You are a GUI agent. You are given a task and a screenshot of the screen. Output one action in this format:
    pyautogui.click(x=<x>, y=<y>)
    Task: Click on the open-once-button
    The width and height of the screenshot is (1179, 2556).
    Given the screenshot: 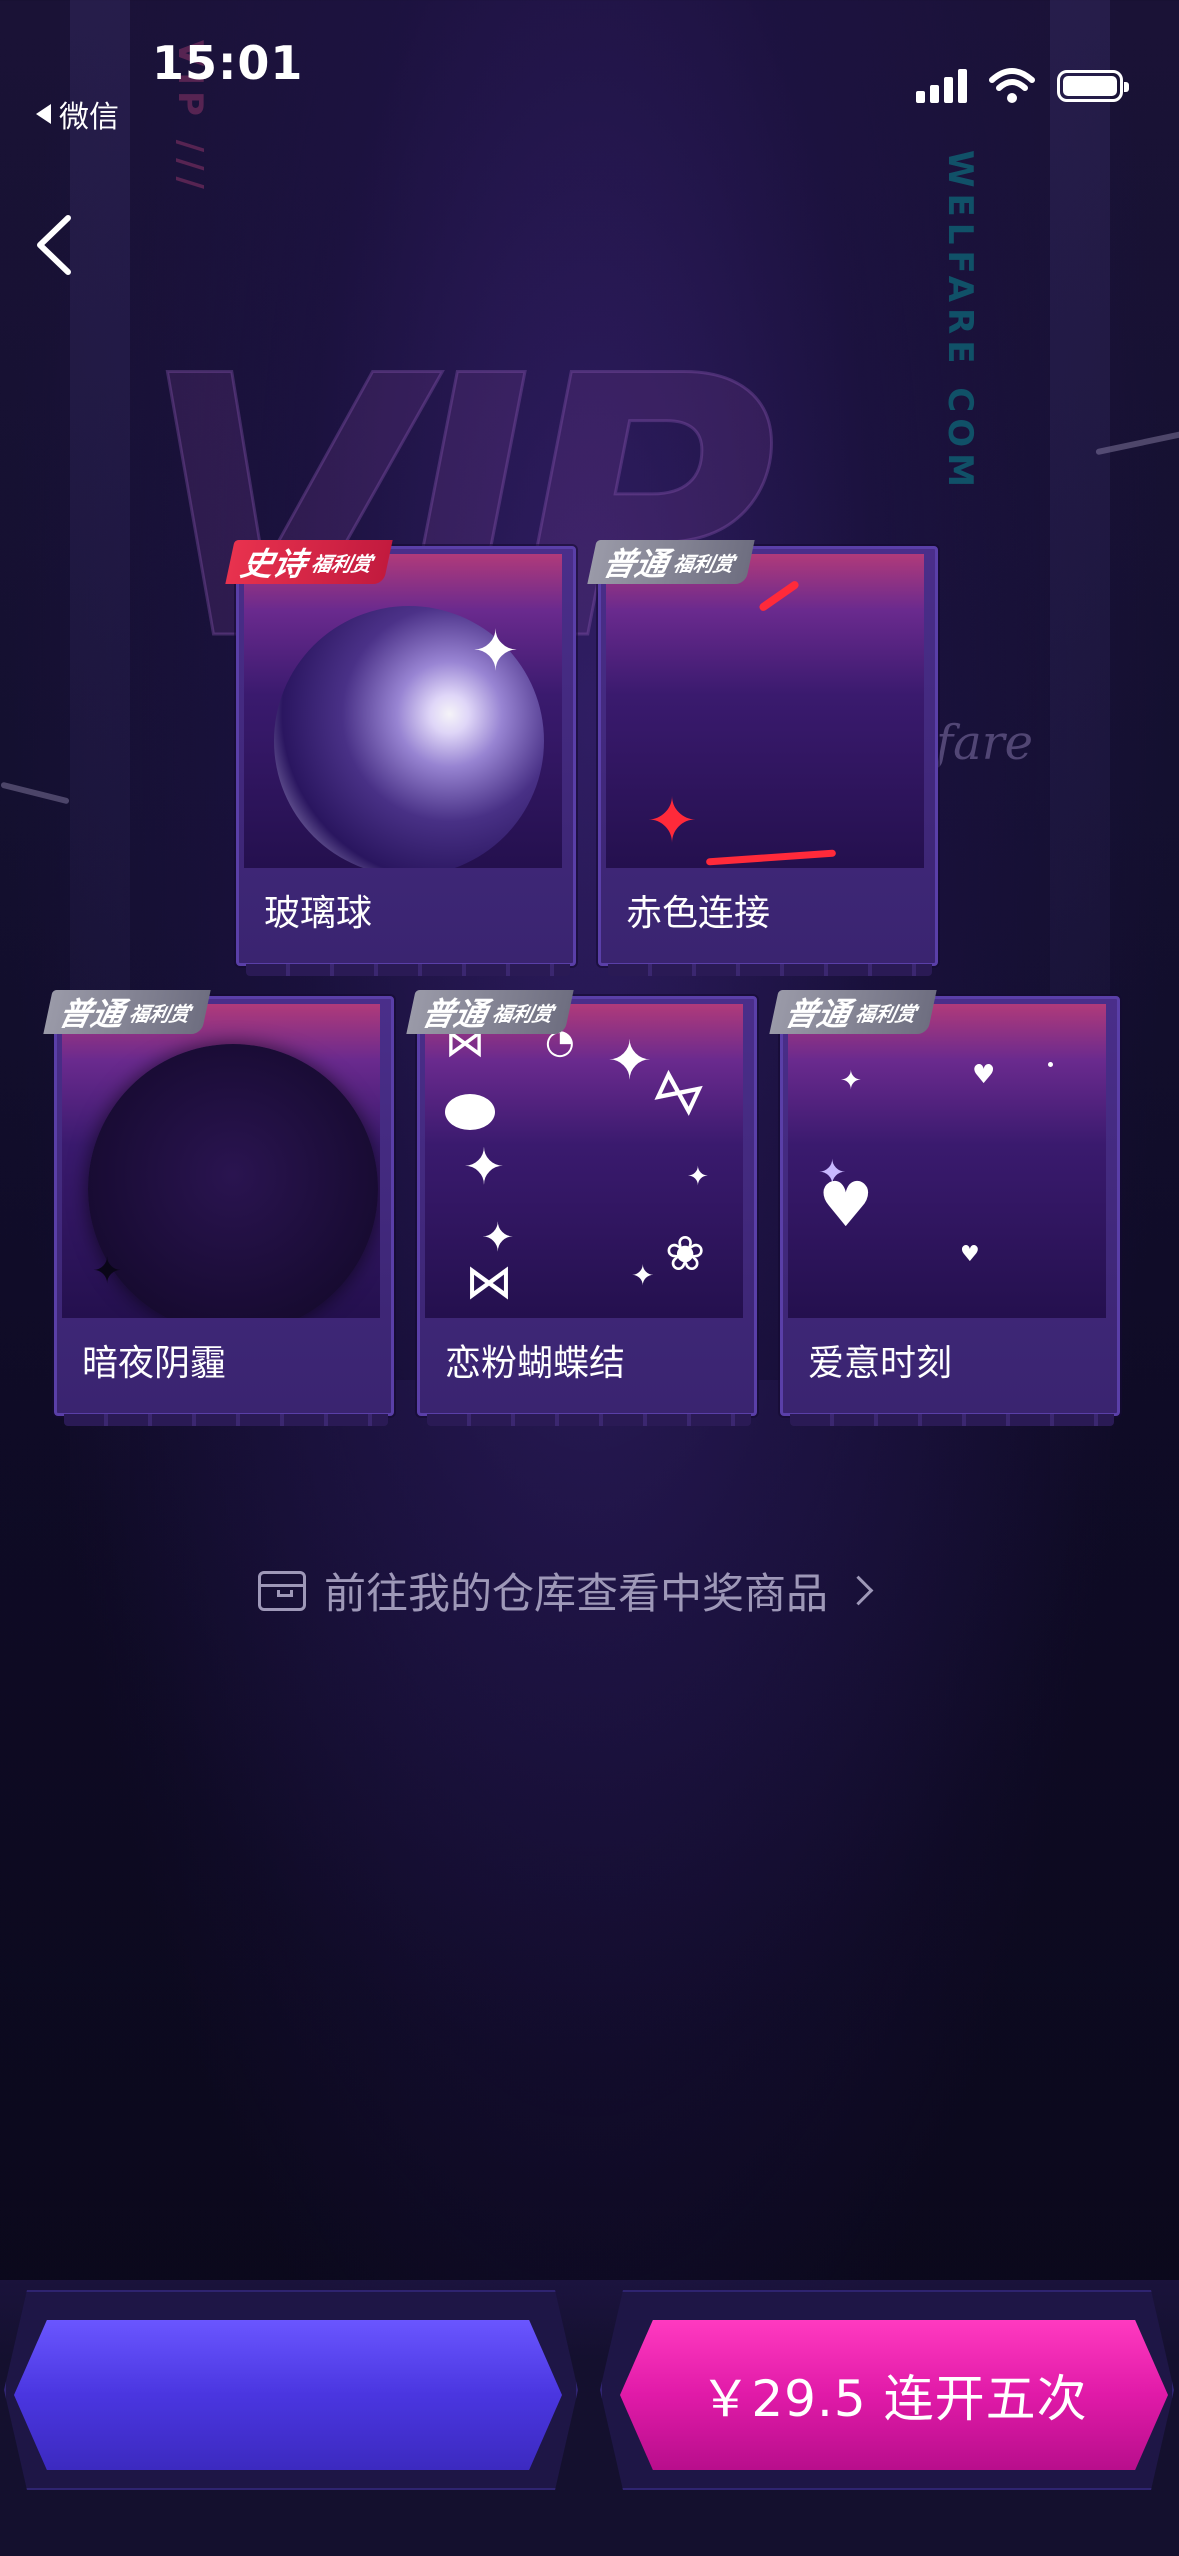 What is the action you would take?
    pyautogui.click(x=288, y=2395)
    